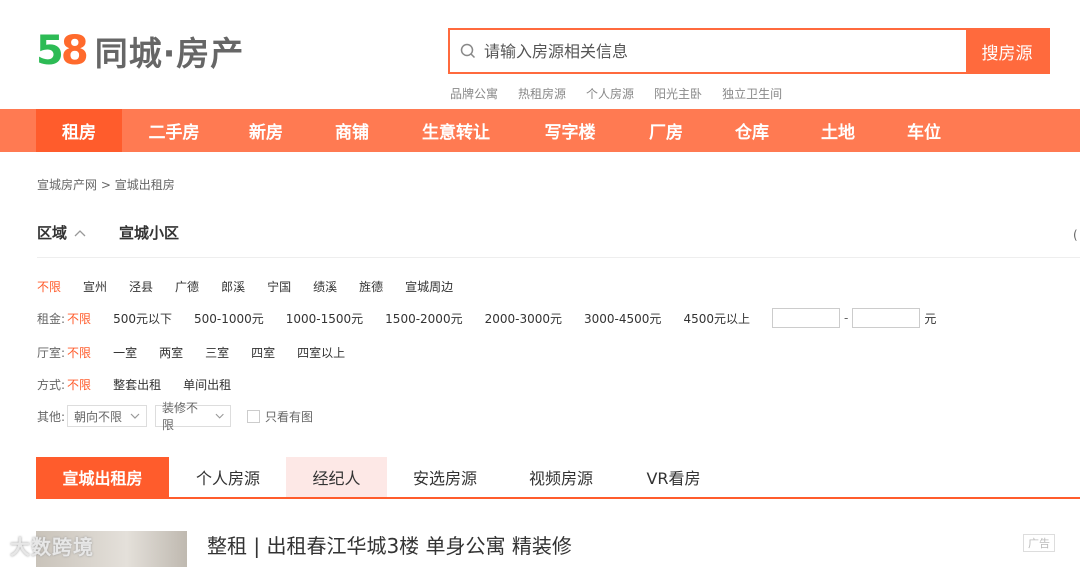 The width and height of the screenshot is (1080, 567). Describe the element at coordinates (171, 352) in the screenshot. I see `room-option: 两室` at that location.